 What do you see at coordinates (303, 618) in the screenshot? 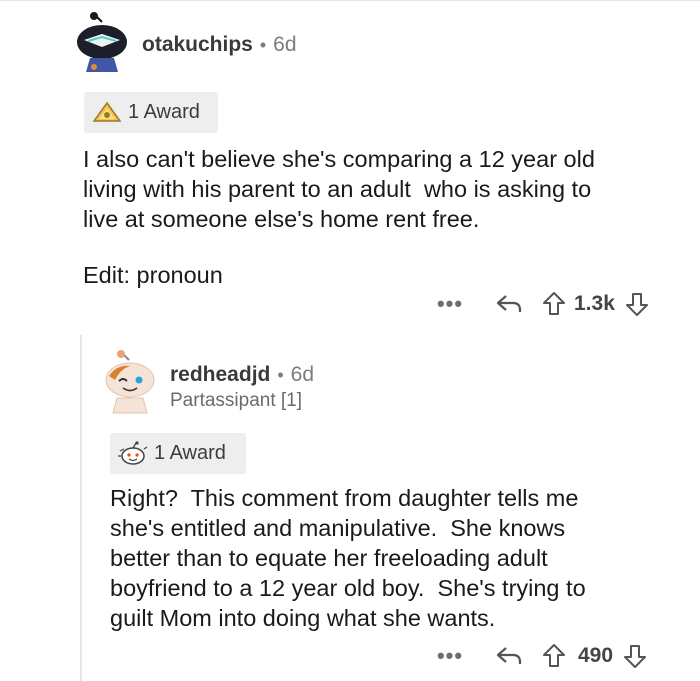
I see `body-line: guilt Mom into doing what she wants.` at bounding box center [303, 618].